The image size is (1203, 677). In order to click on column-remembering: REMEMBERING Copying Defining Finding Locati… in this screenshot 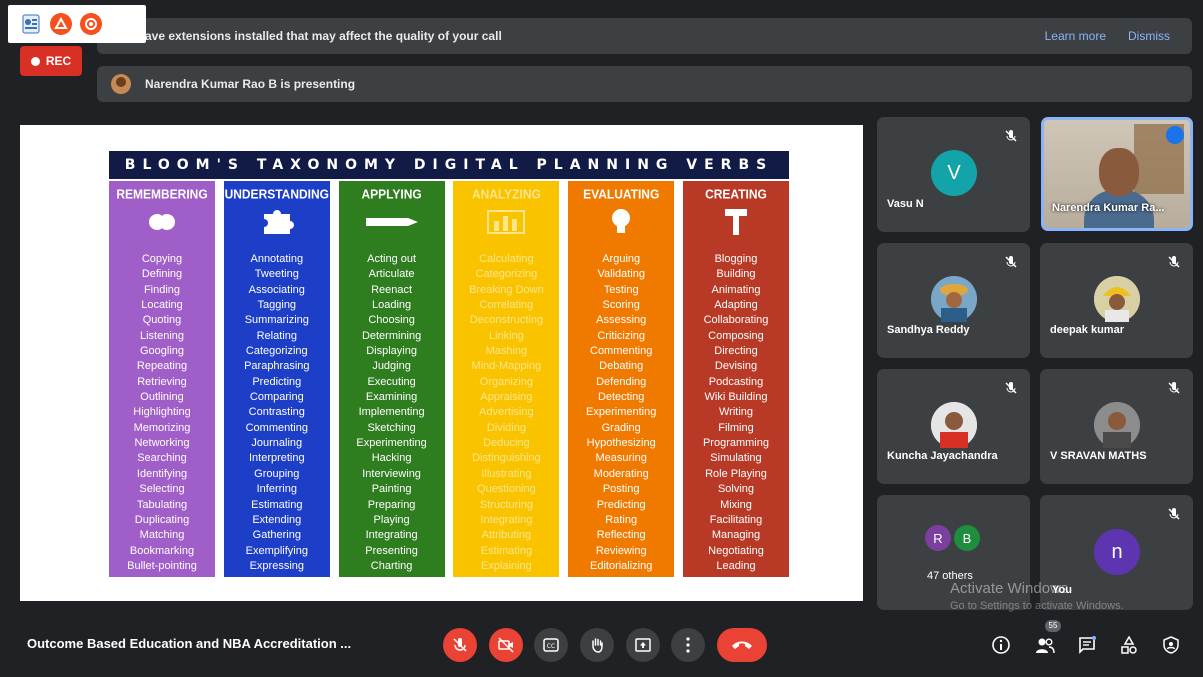, I will do `click(162, 379)`.